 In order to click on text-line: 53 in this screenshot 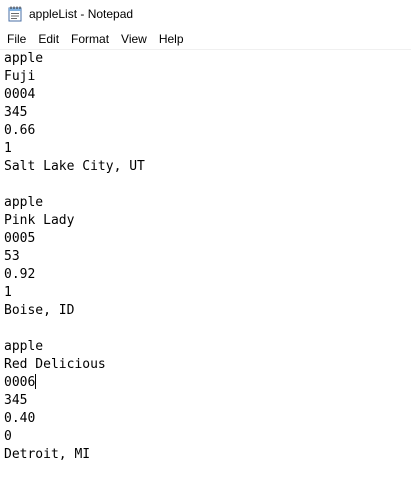, I will do `click(12, 256)`.